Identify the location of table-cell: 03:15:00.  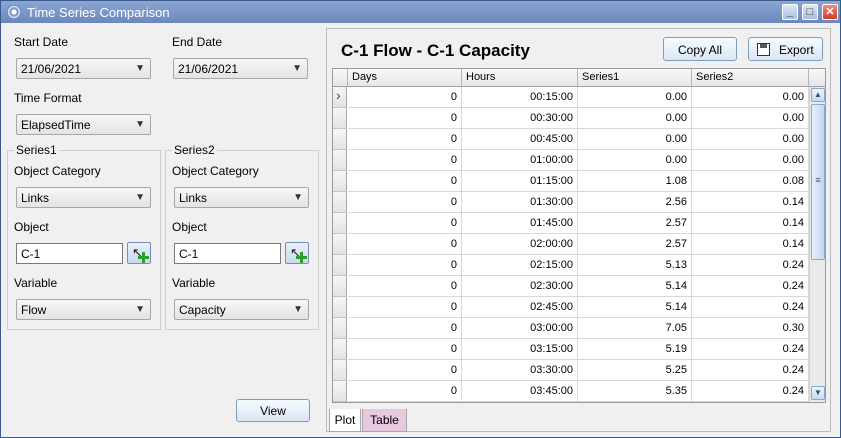
(520, 349).